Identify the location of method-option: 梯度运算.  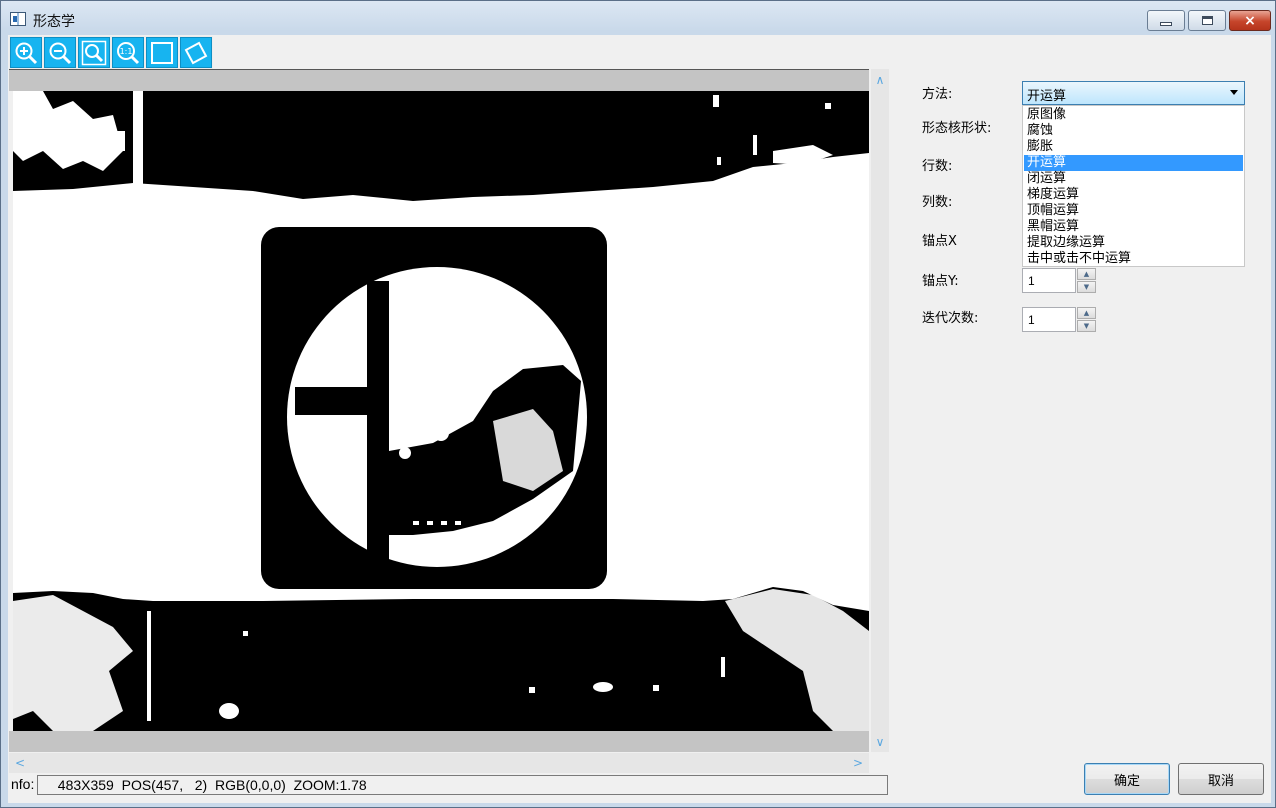
(1133, 195).